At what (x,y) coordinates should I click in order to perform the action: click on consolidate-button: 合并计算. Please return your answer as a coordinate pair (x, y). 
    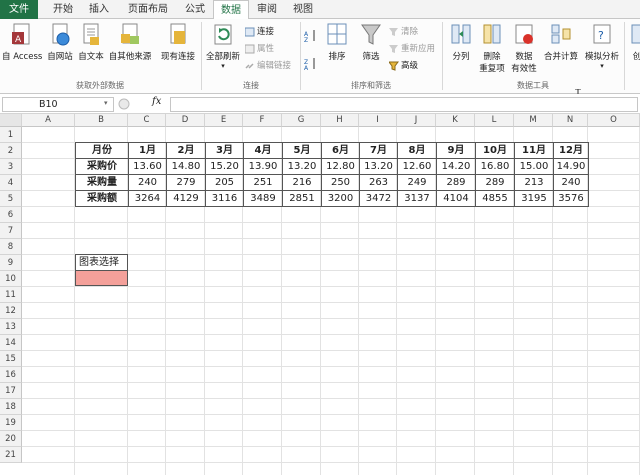
    Looking at the image, I should click on (561, 42).